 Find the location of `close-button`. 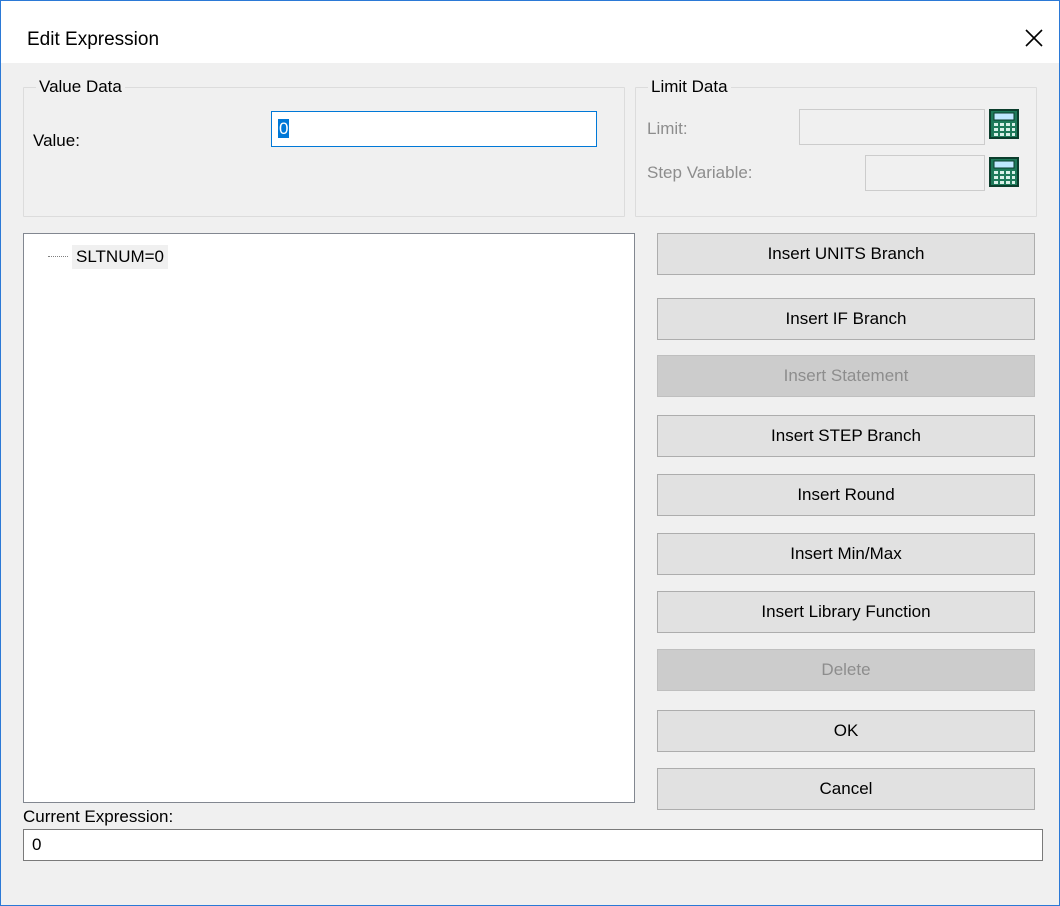

close-button is located at coordinates (1034, 38).